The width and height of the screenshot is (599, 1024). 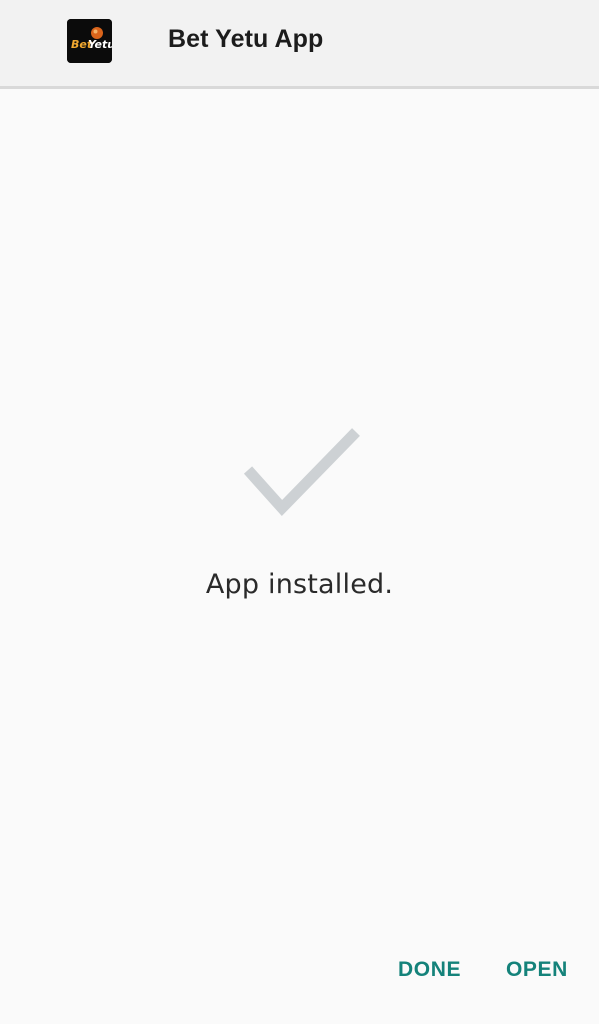 I want to click on app-header: Bet Yetu Bet Yetu App, so click(x=299, y=44).